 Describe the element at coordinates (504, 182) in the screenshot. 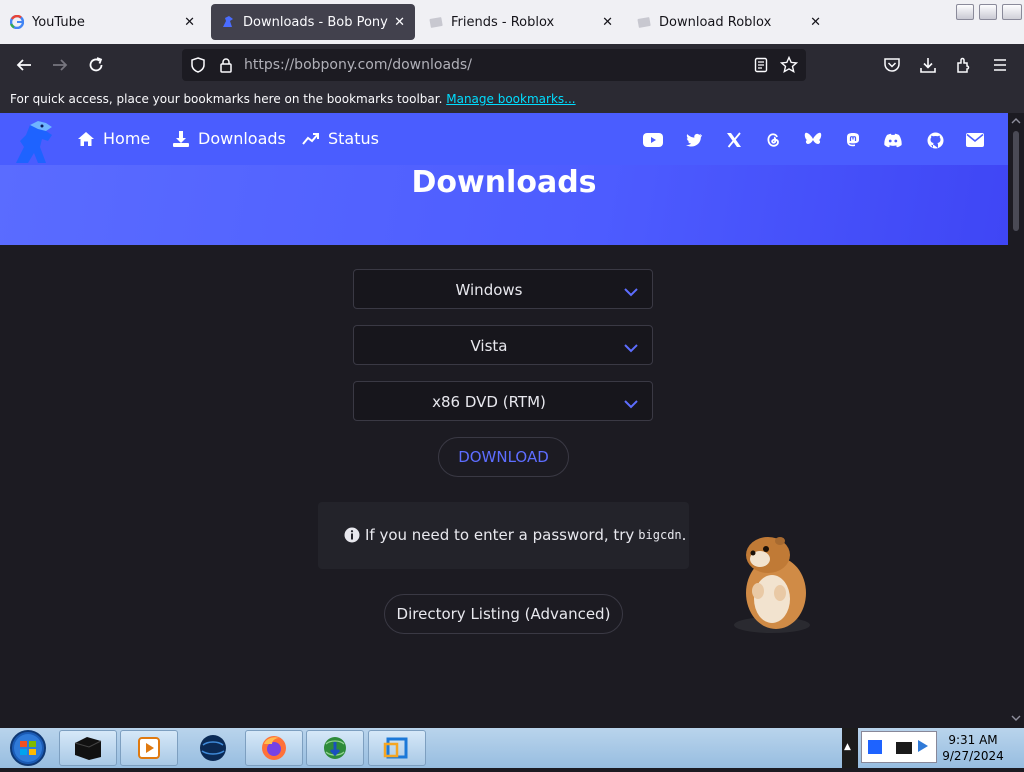

I see `page-title: Downloads` at that location.